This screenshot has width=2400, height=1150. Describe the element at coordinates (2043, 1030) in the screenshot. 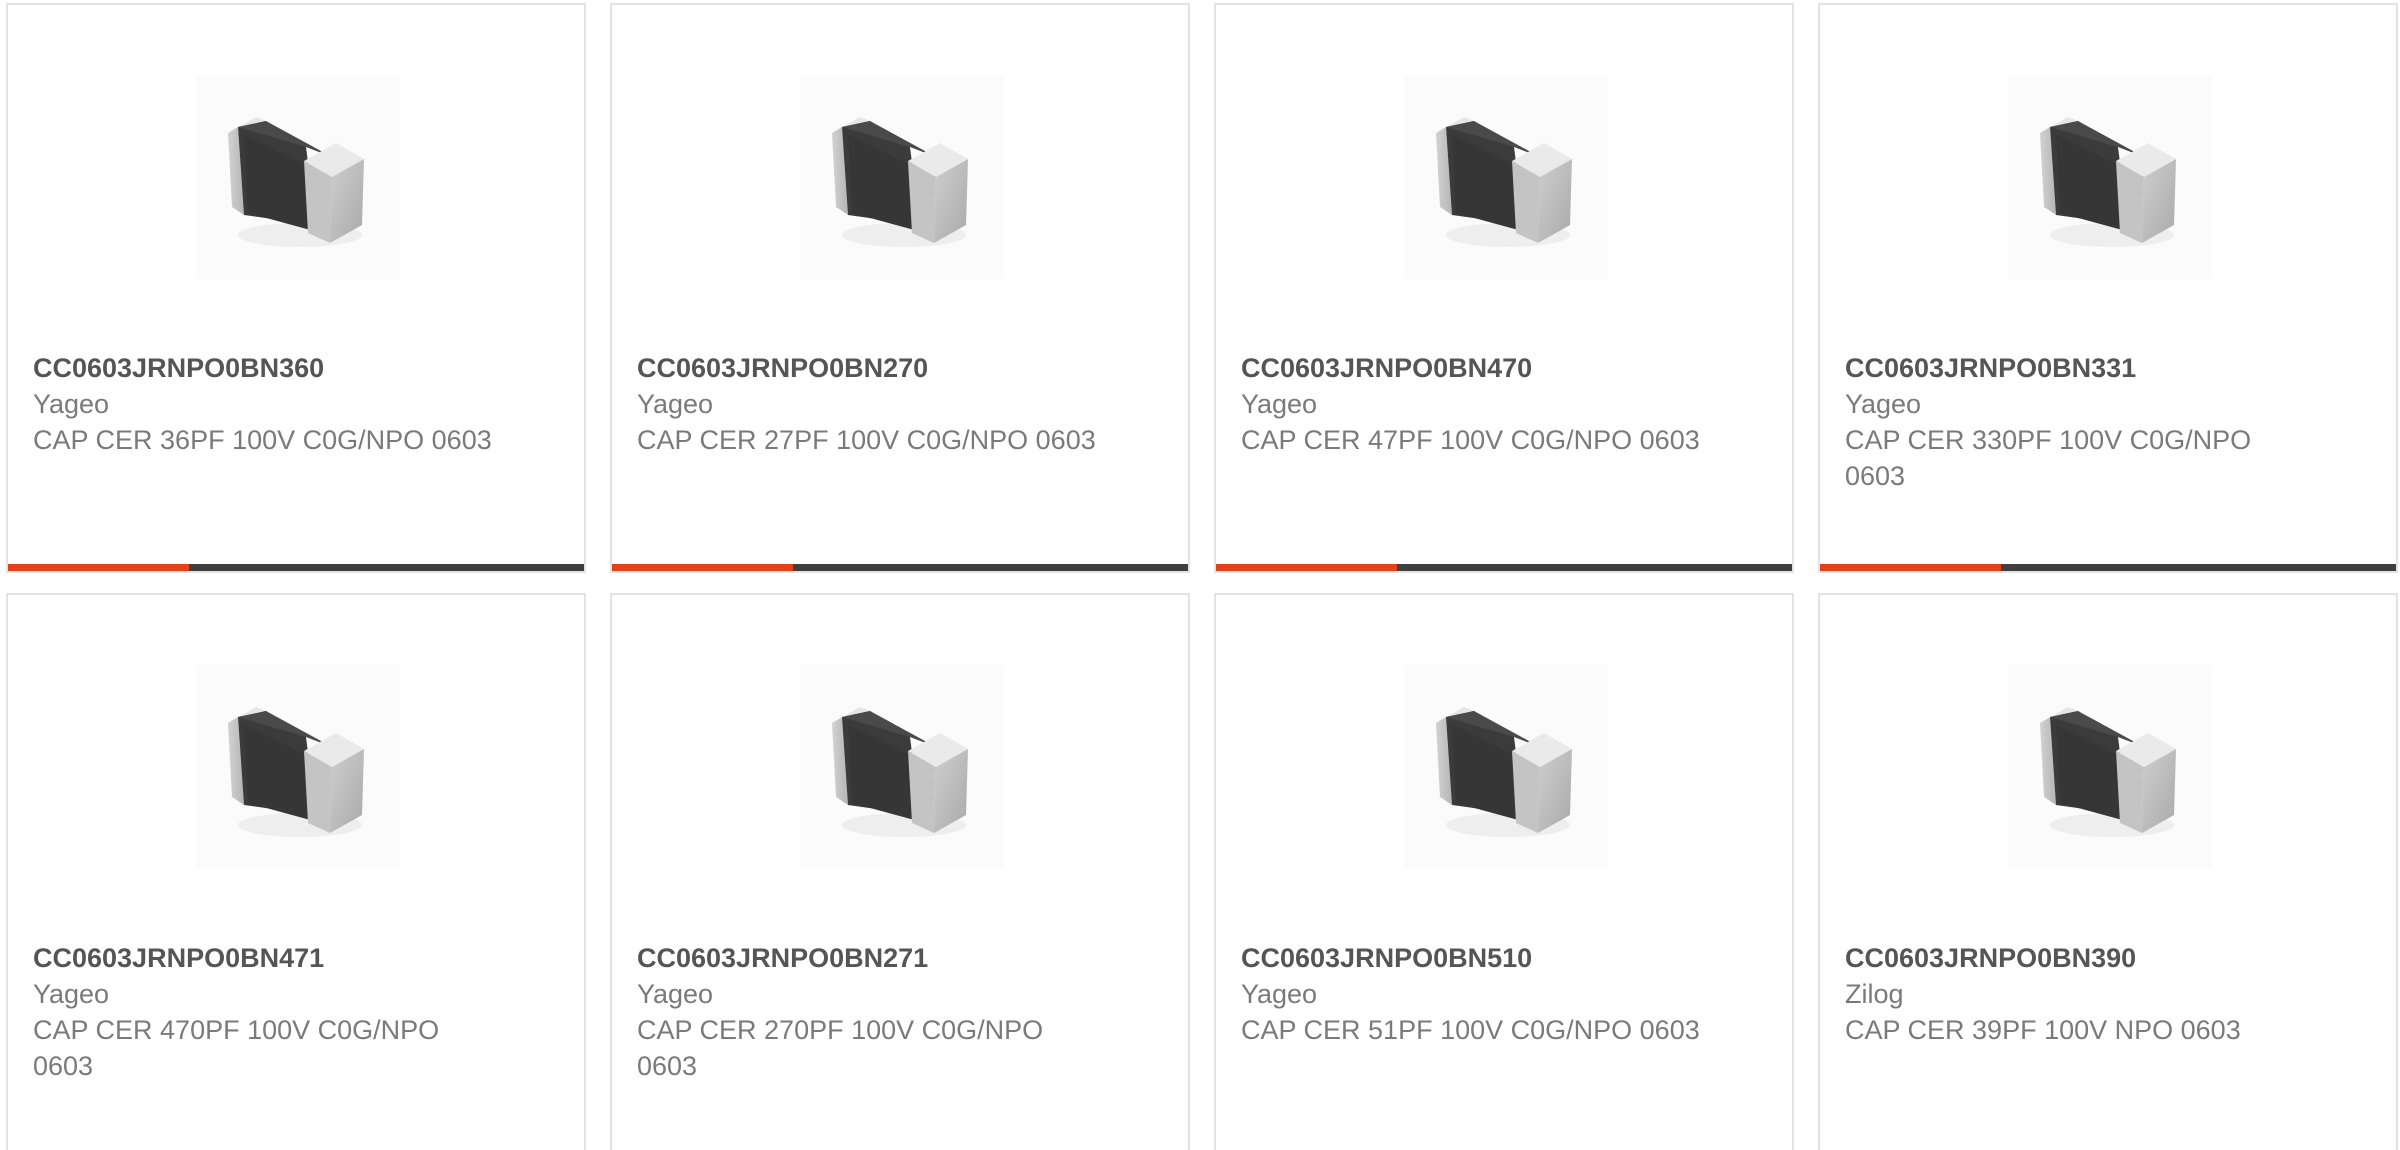

I see `description: CAP CER 39PF 100V NPO 0603` at that location.